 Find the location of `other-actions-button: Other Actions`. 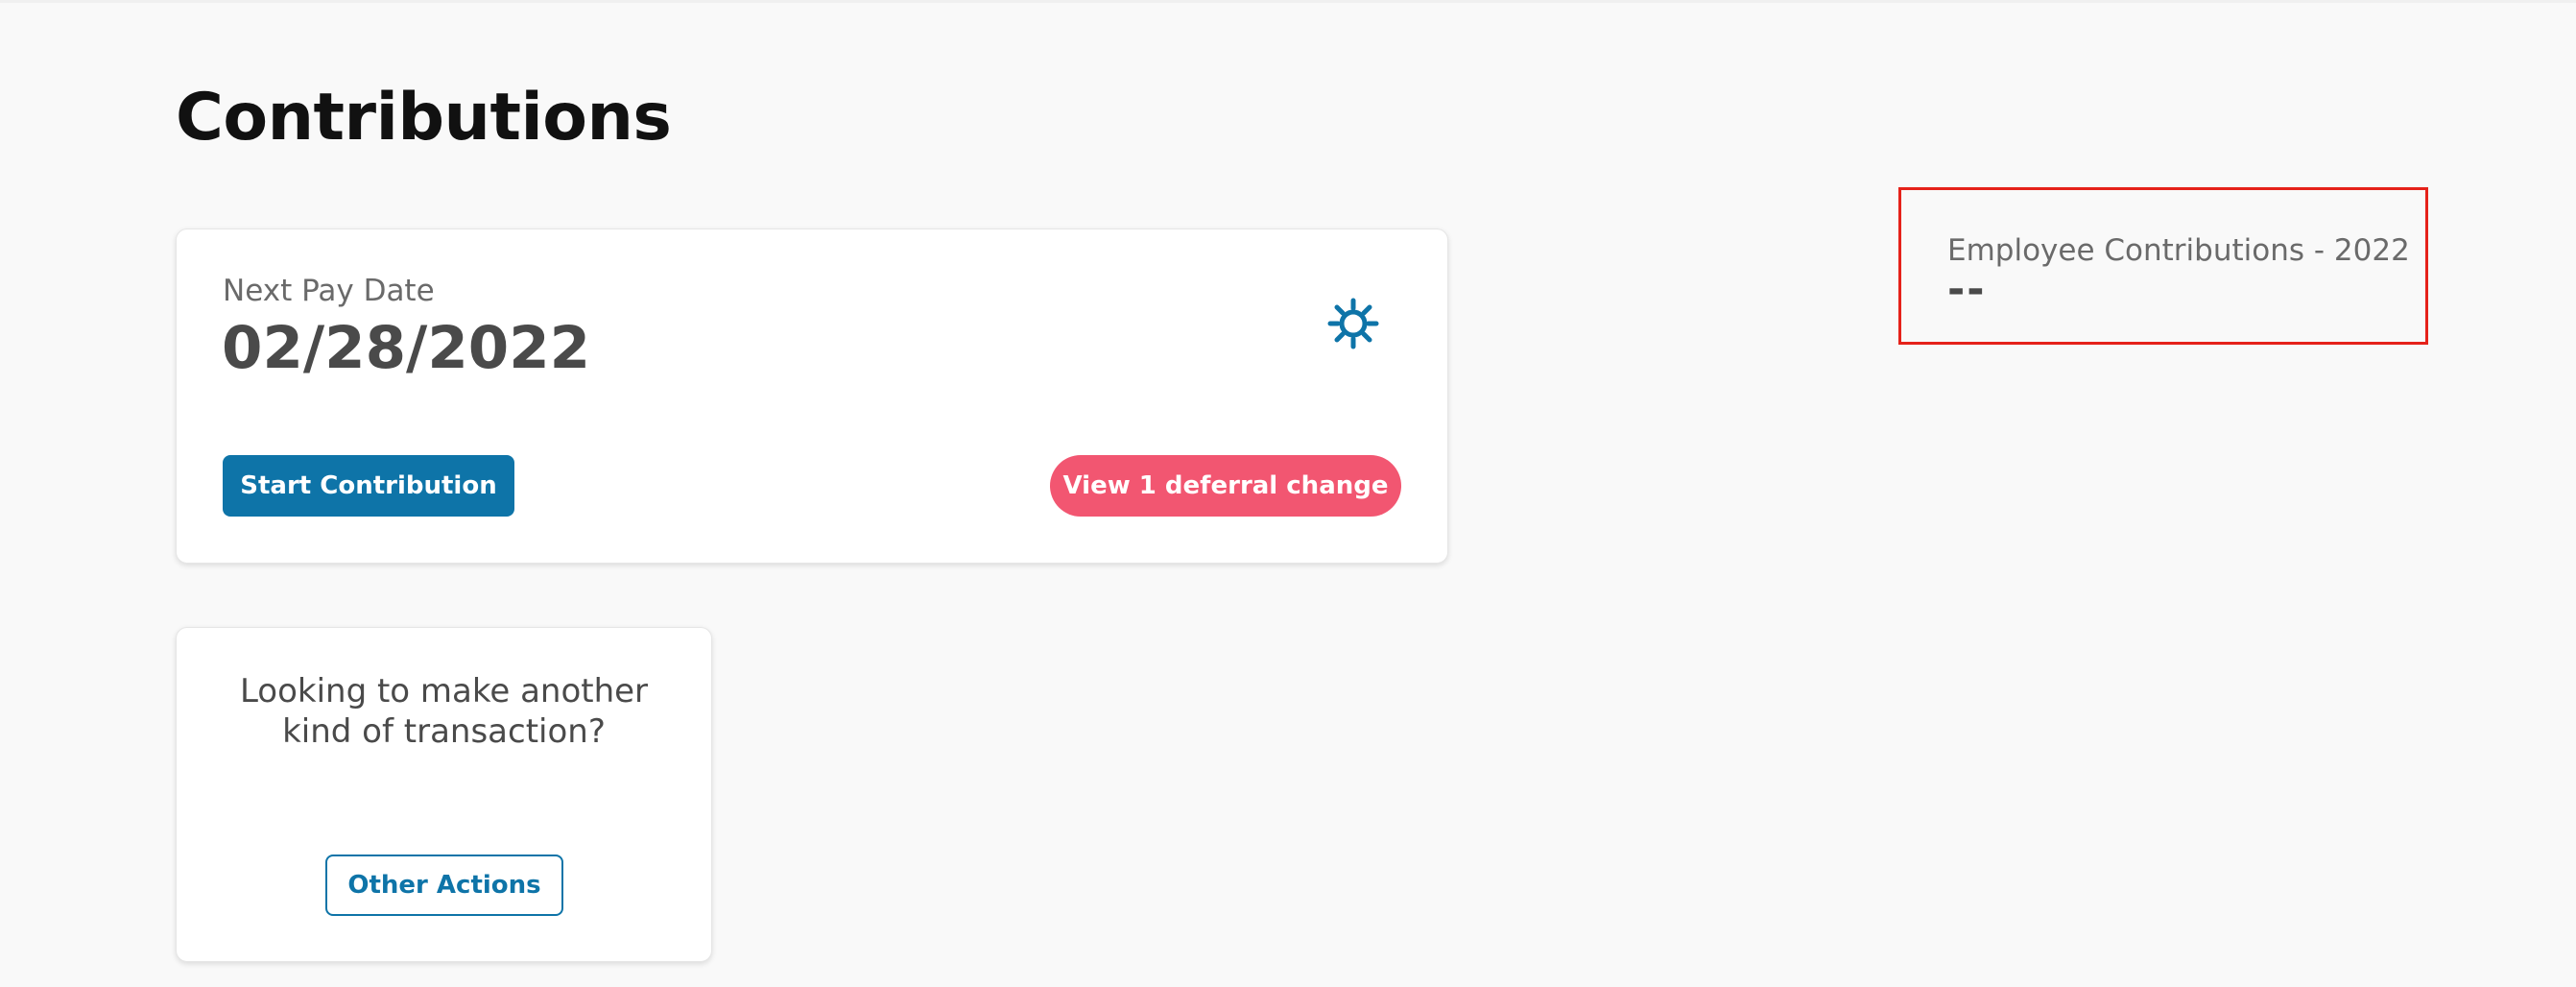

other-actions-button: Other Actions is located at coordinates (444, 886).